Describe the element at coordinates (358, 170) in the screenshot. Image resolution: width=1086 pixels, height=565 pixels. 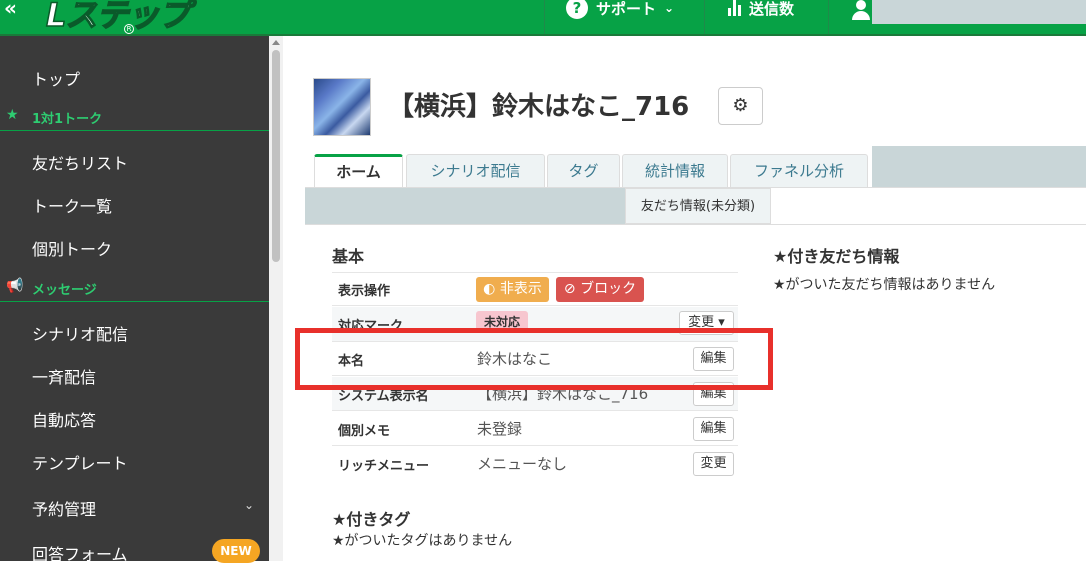
I see `tab-home: ホーム` at that location.